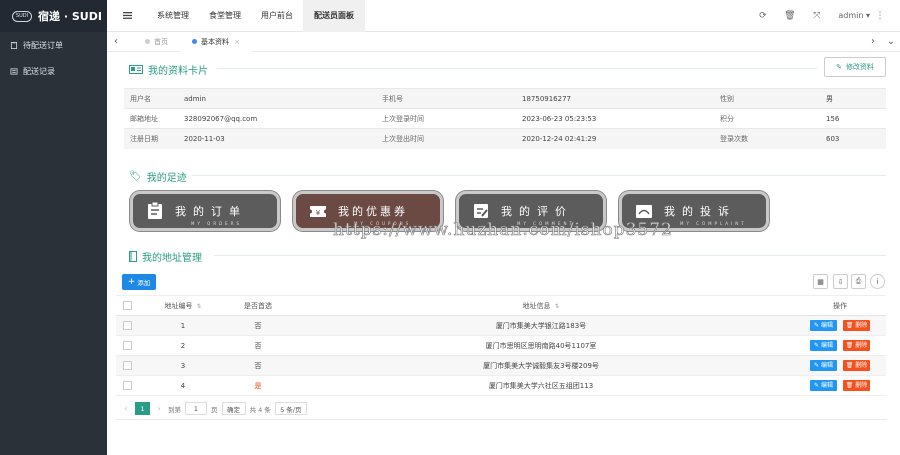 Image resolution: width=900 pixels, height=455 pixels. I want to click on foot-label: 我的优惠券, so click(373, 211).